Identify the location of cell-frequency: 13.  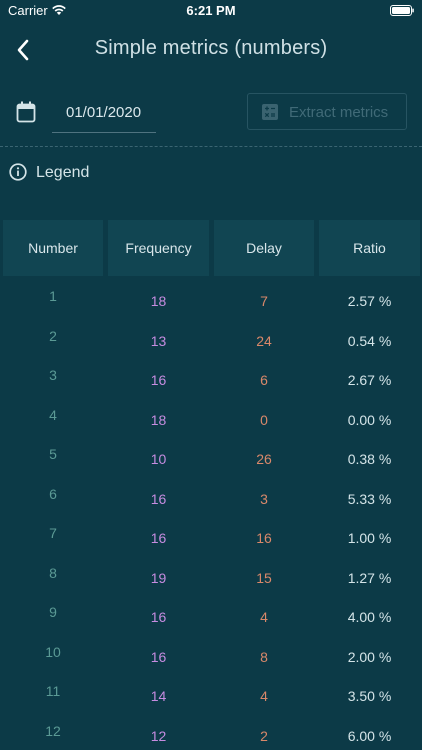
(158, 340).